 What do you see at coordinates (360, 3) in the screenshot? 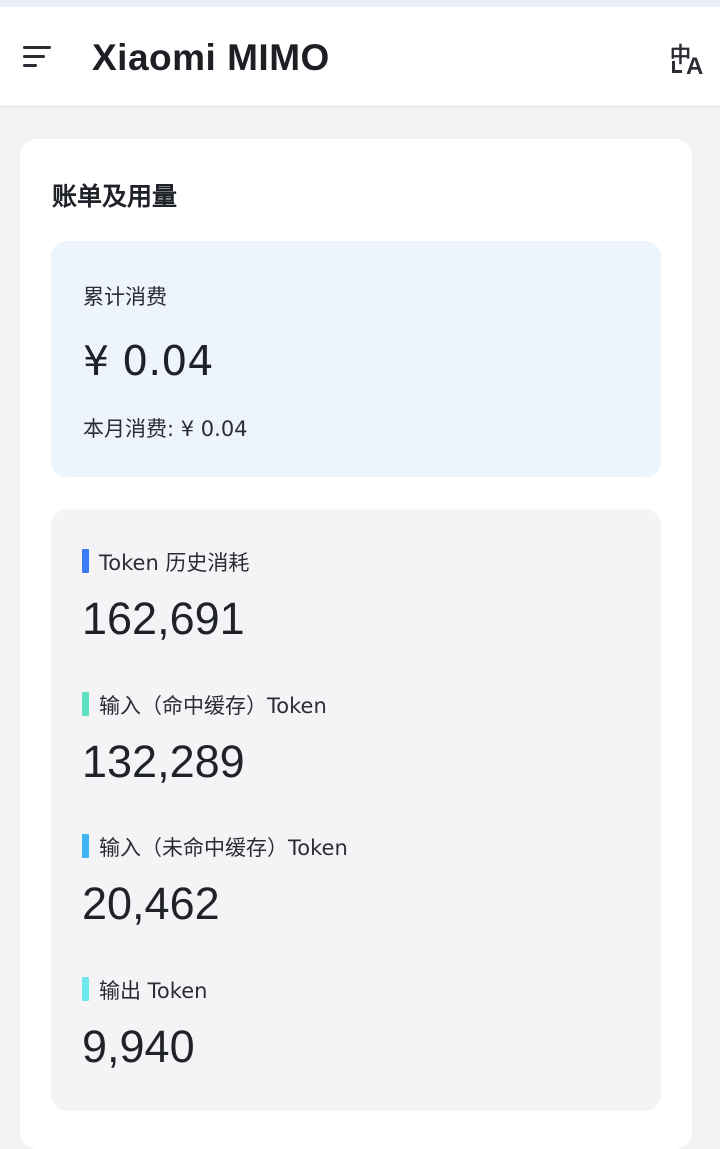
I see `status-bar` at bounding box center [360, 3].